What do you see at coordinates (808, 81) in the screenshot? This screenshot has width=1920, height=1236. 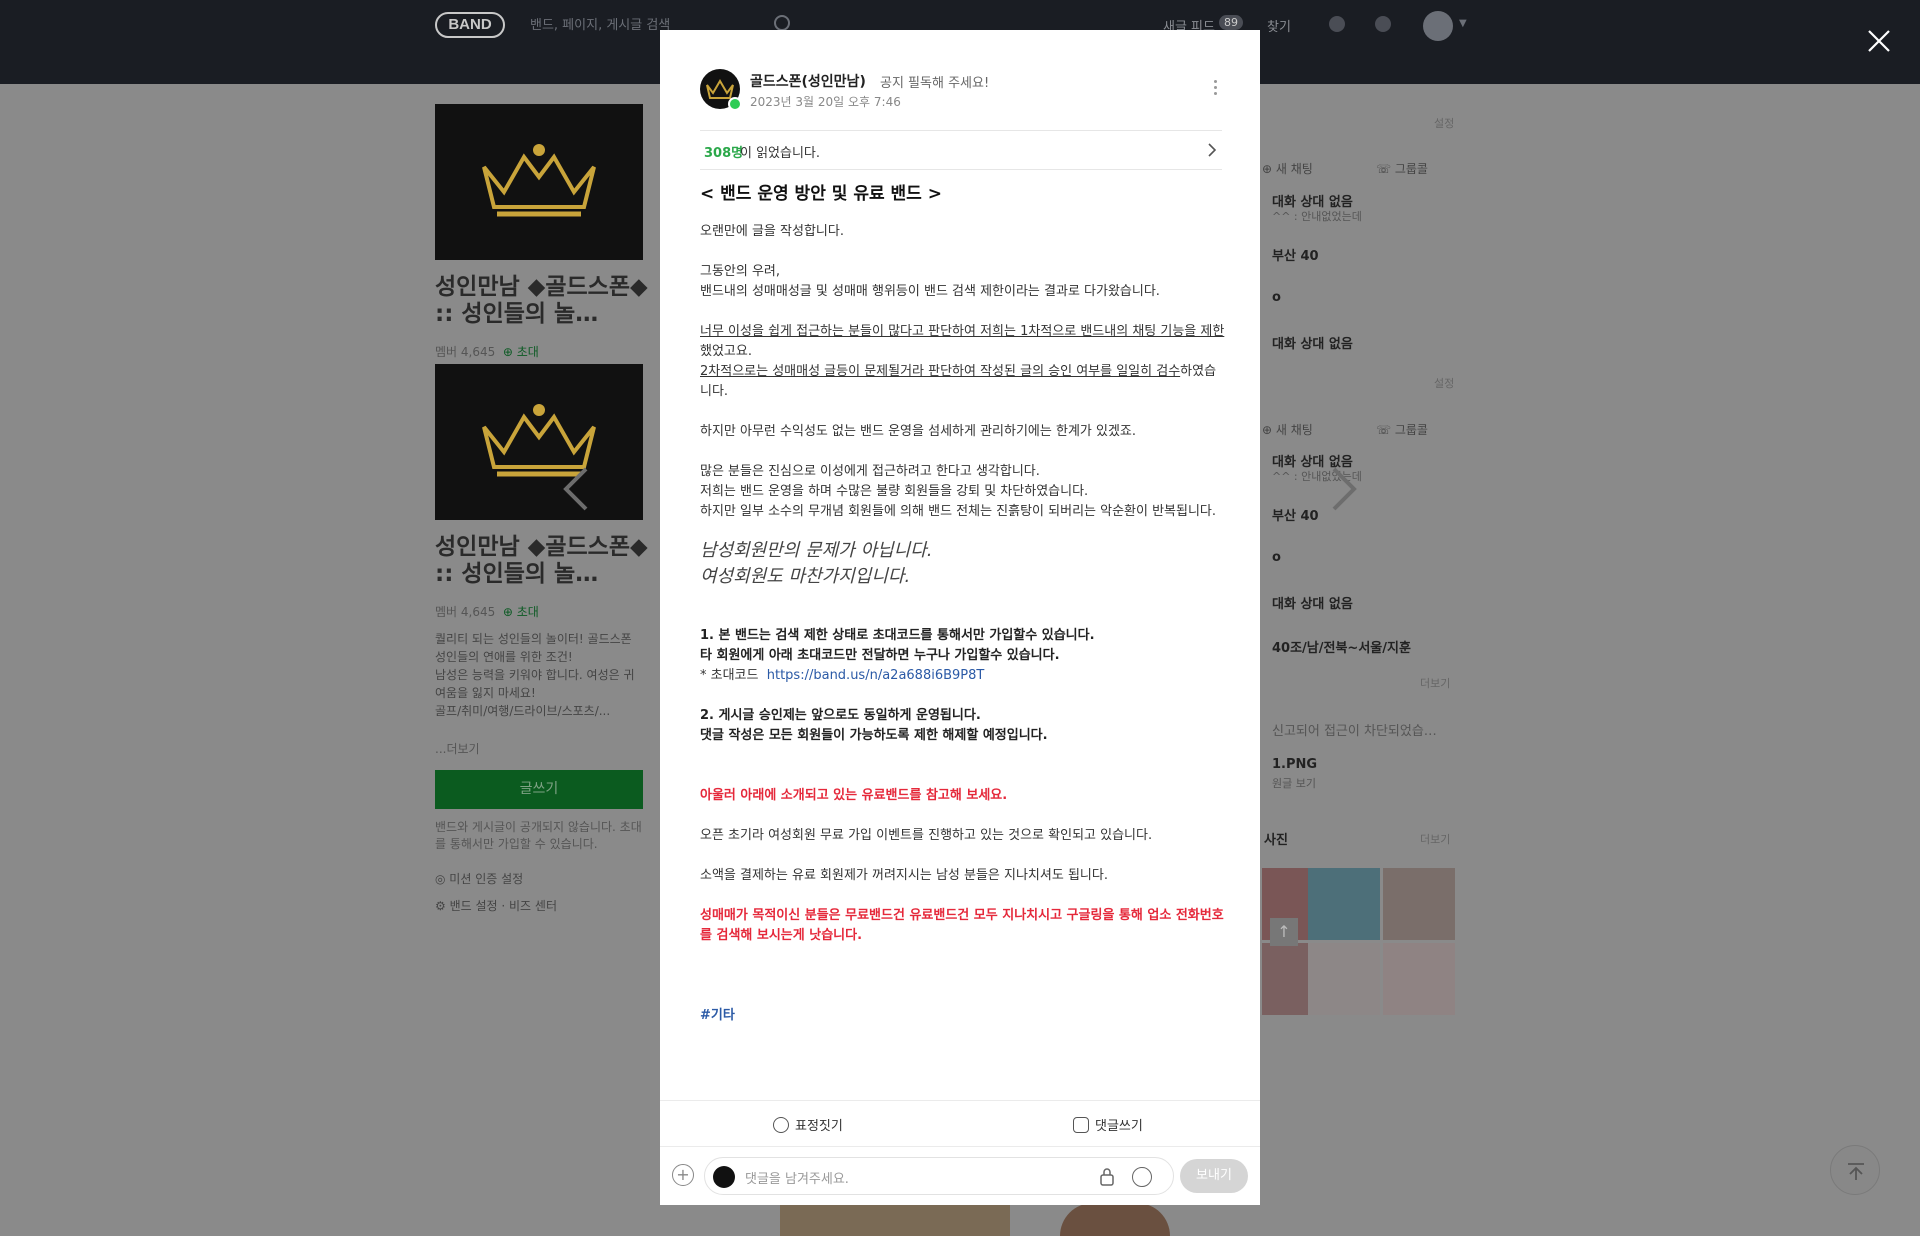 I see `author-name: 골드스폰(성인만남)` at bounding box center [808, 81].